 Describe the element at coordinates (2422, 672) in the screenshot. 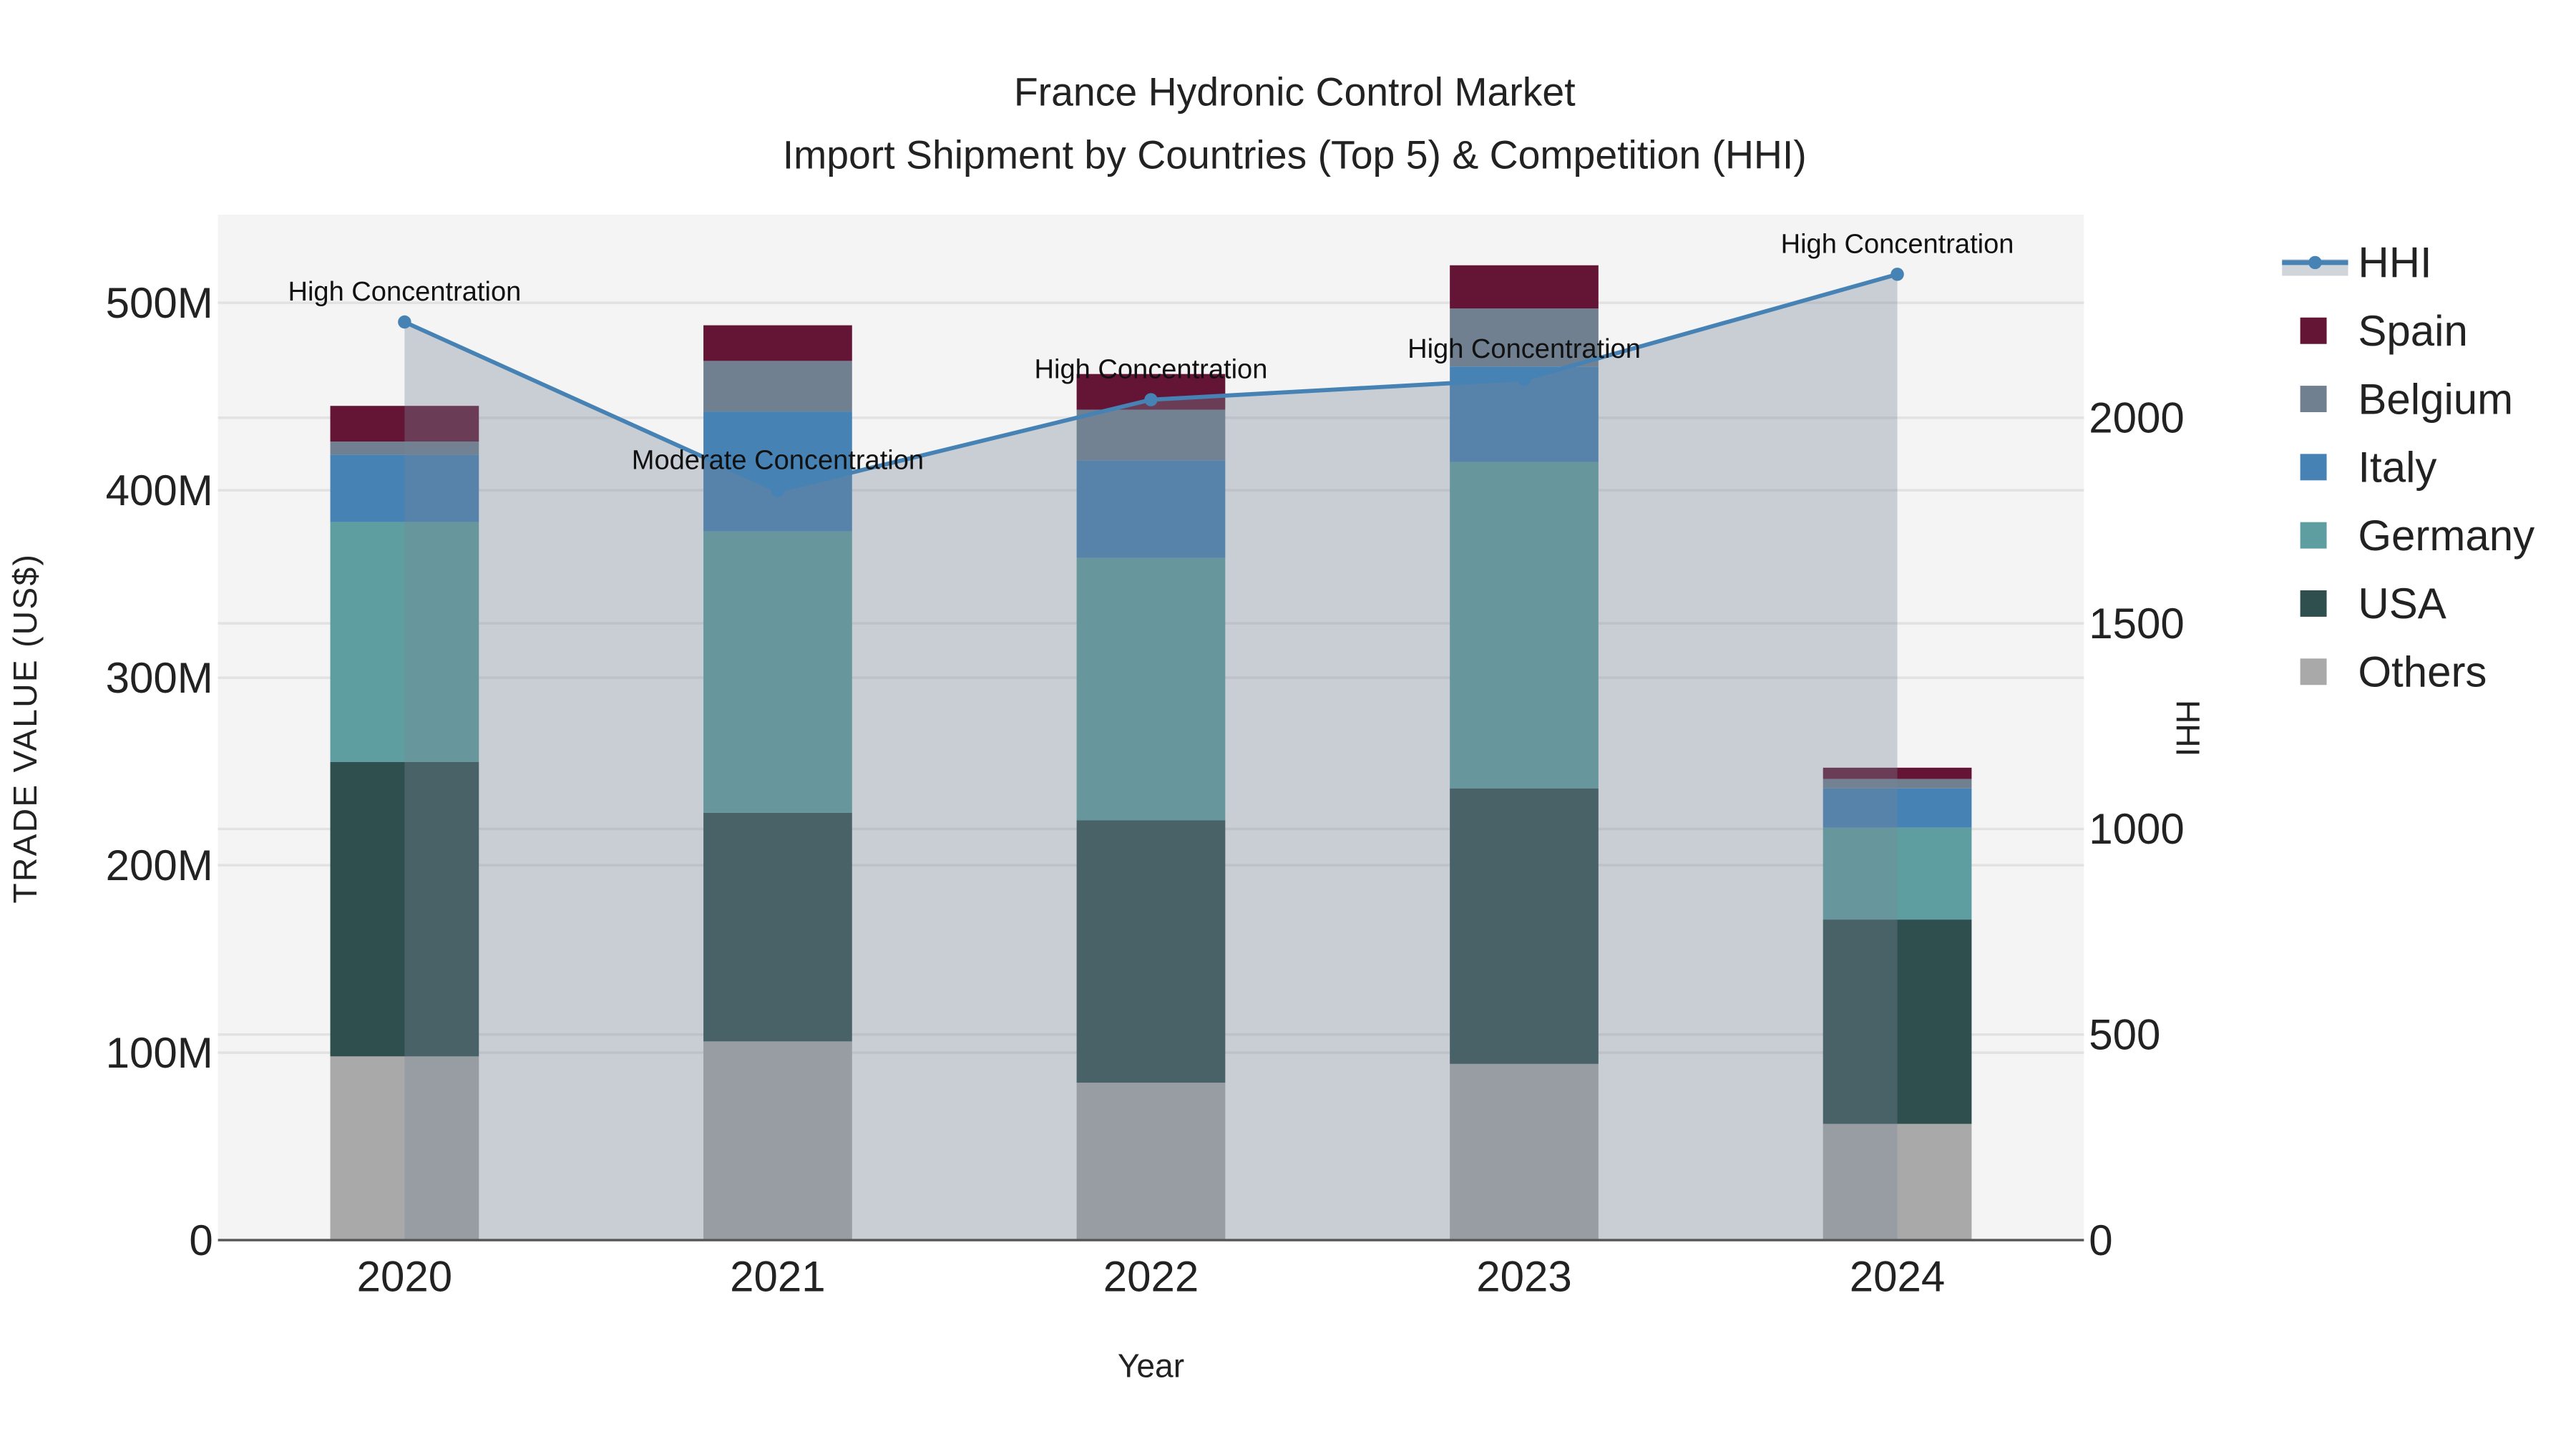

I see `legend-label: Others` at that location.